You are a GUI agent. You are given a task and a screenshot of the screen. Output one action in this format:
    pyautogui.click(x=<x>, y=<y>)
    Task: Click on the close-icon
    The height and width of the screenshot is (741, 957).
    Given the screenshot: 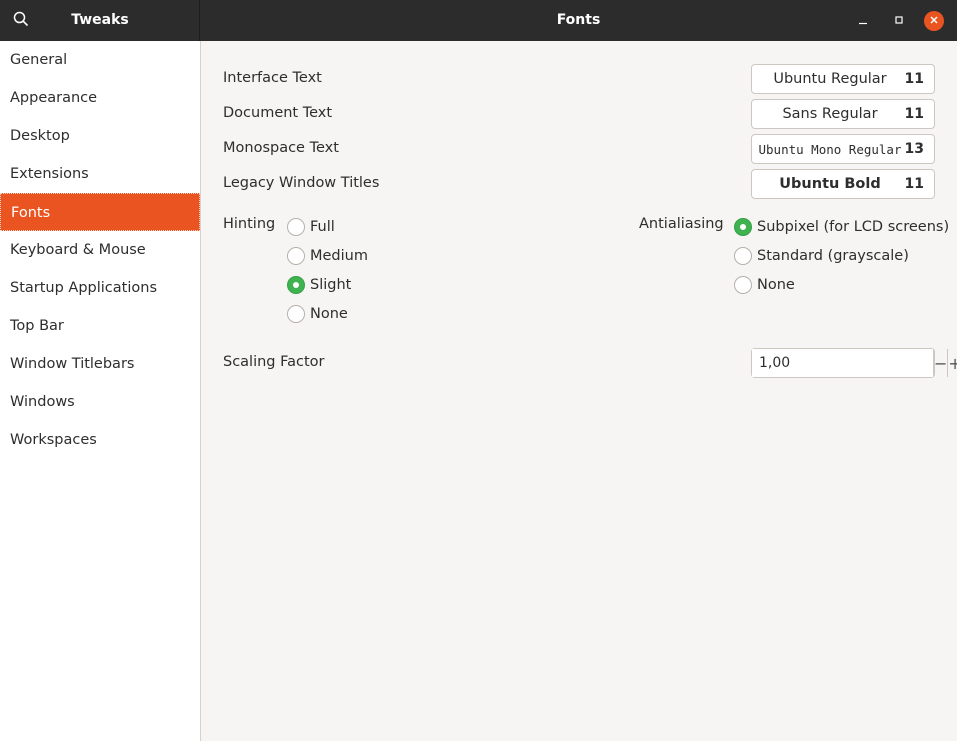 What is the action you would take?
    pyautogui.click(x=934, y=21)
    